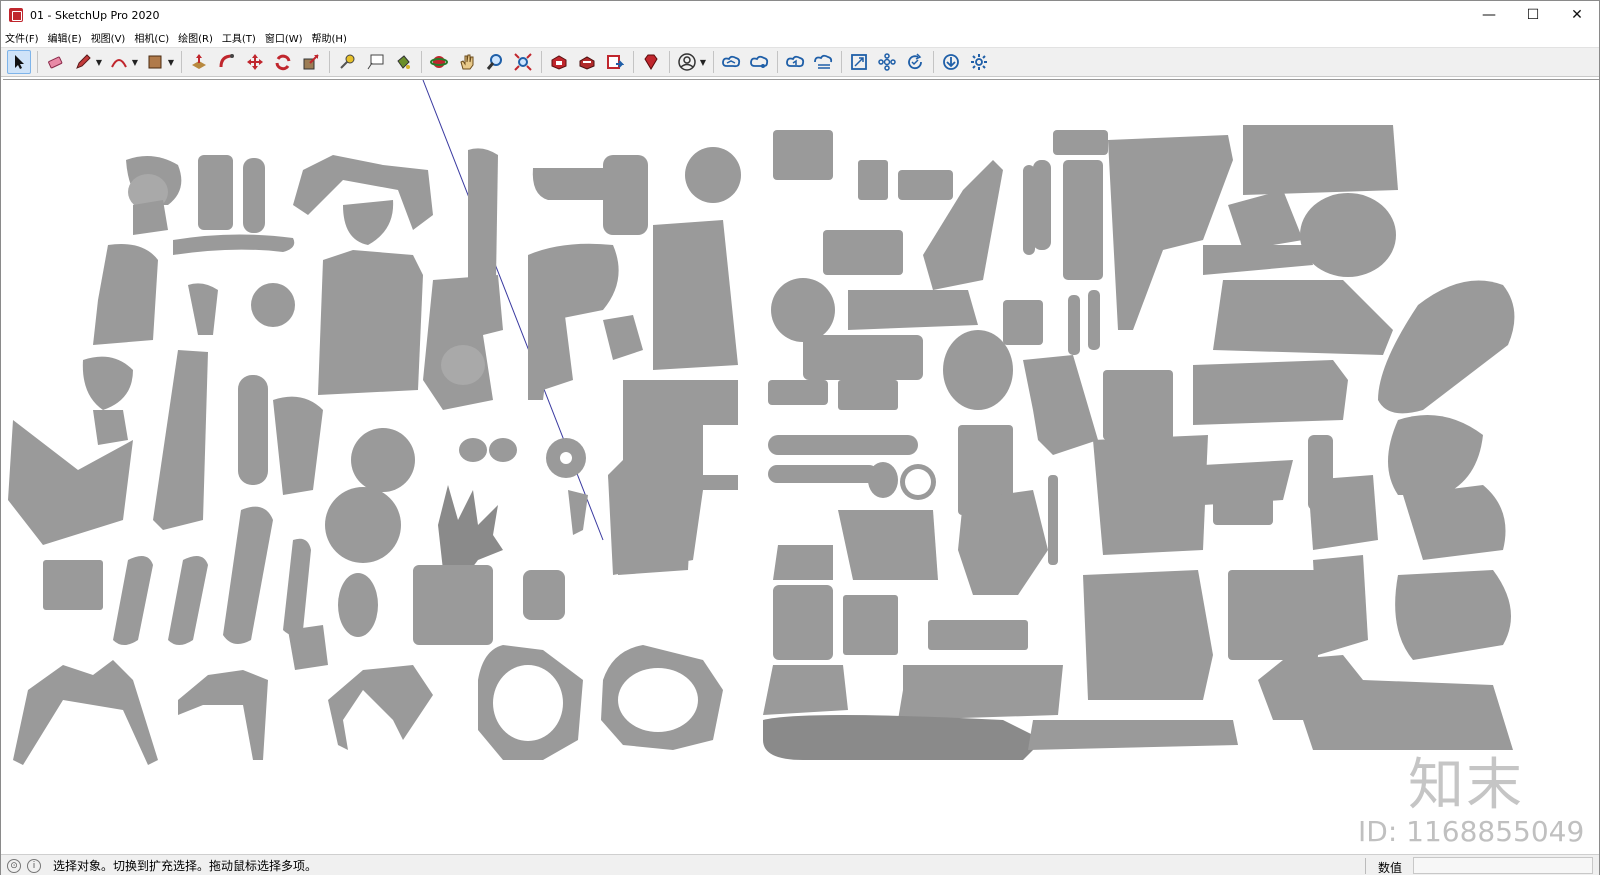 The image size is (1600, 875). I want to click on account-icon, so click(687, 62).